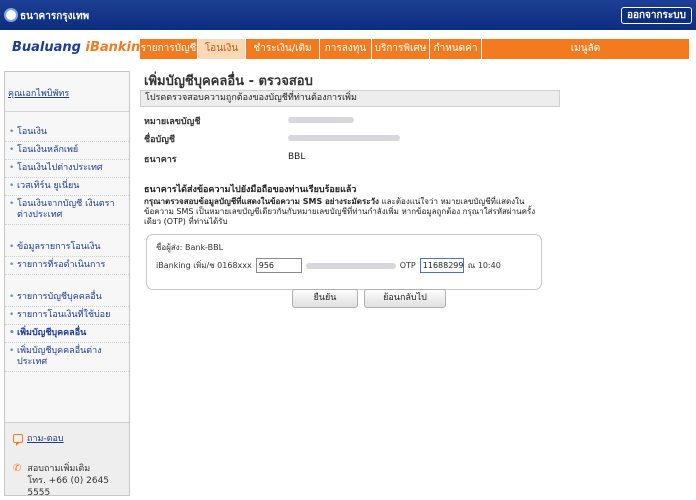  What do you see at coordinates (401, 49) in the screenshot?
I see `nav-item-special: บริการพิเศษ` at bounding box center [401, 49].